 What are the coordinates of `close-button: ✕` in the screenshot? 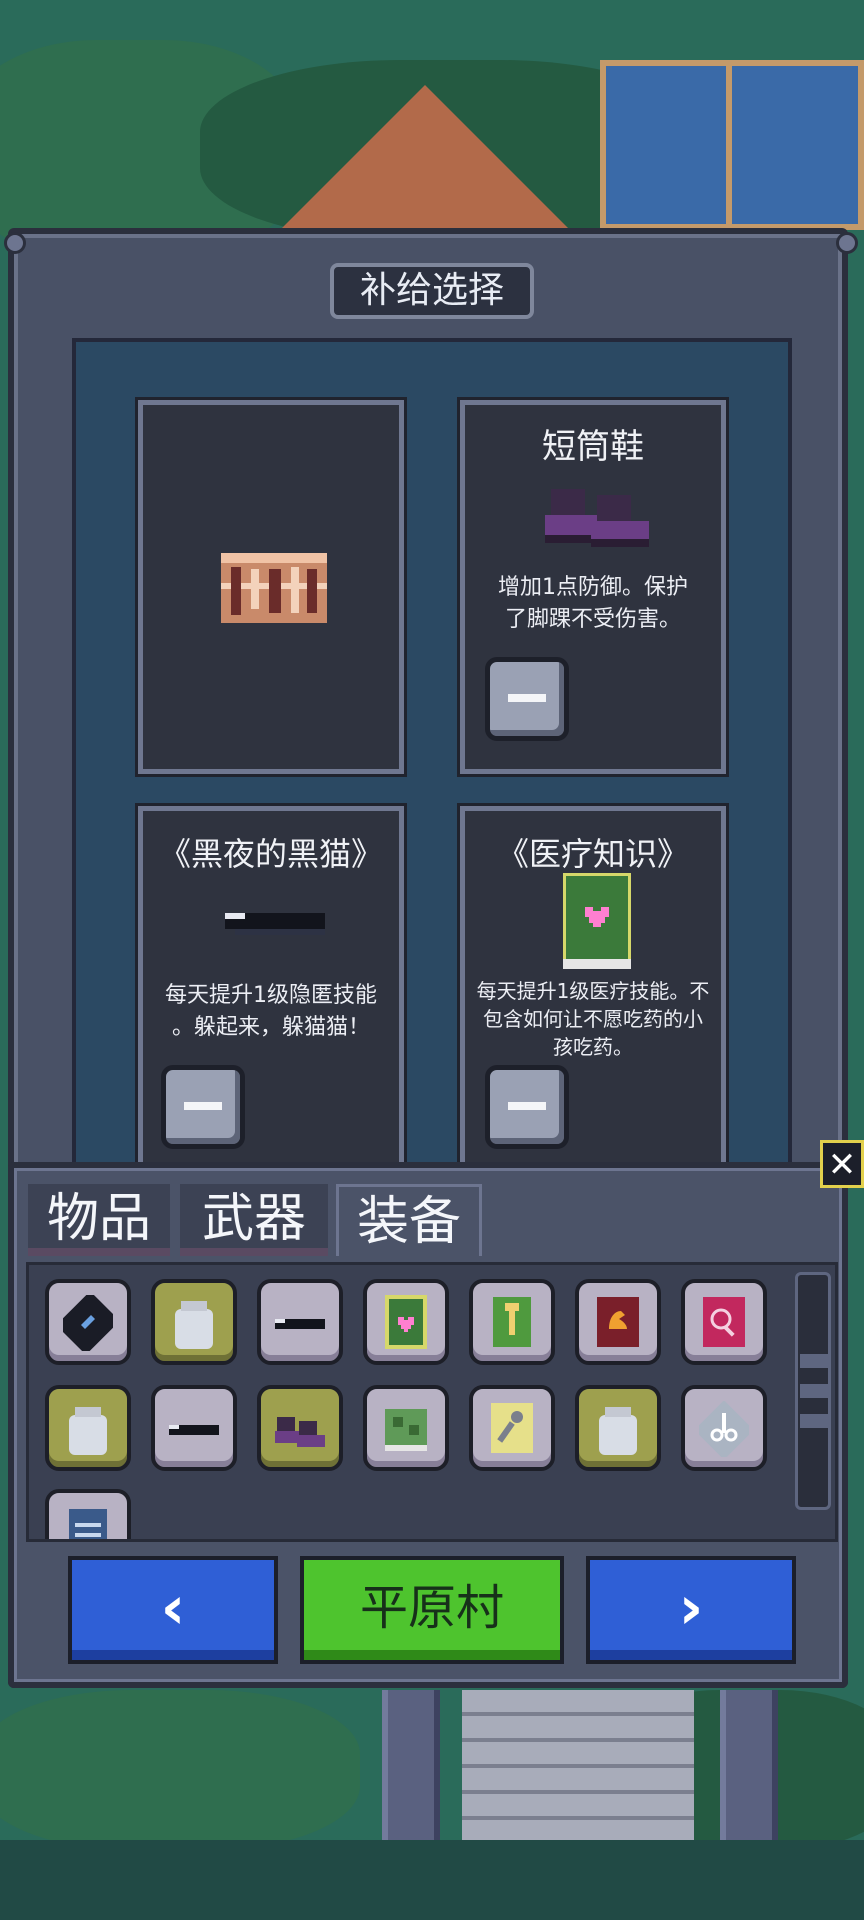 It's located at (842, 1164).